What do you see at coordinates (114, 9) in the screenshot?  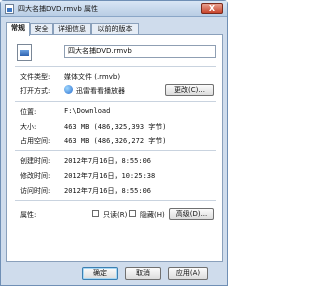 I see `title-bar: 四大名捕DVD.rmvb 属性 X` at bounding box center [114, 9].